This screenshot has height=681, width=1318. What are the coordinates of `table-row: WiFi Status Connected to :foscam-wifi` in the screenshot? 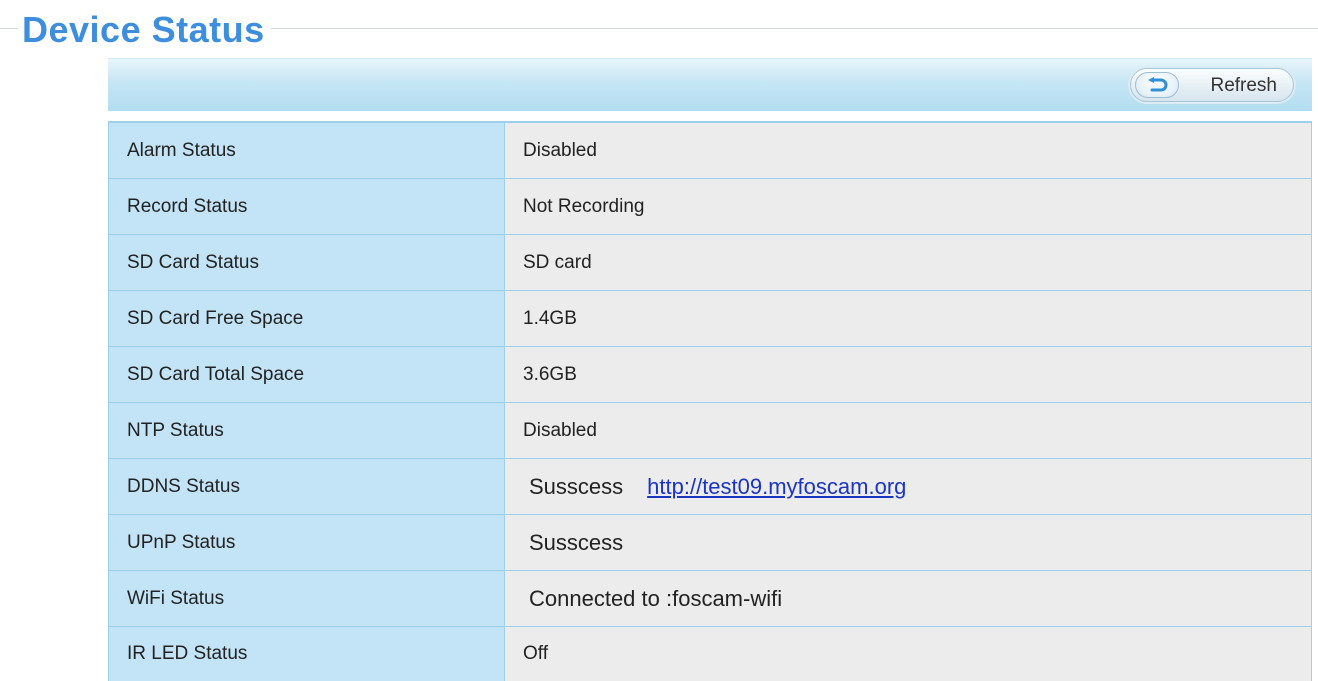 It's located at (710, 598).